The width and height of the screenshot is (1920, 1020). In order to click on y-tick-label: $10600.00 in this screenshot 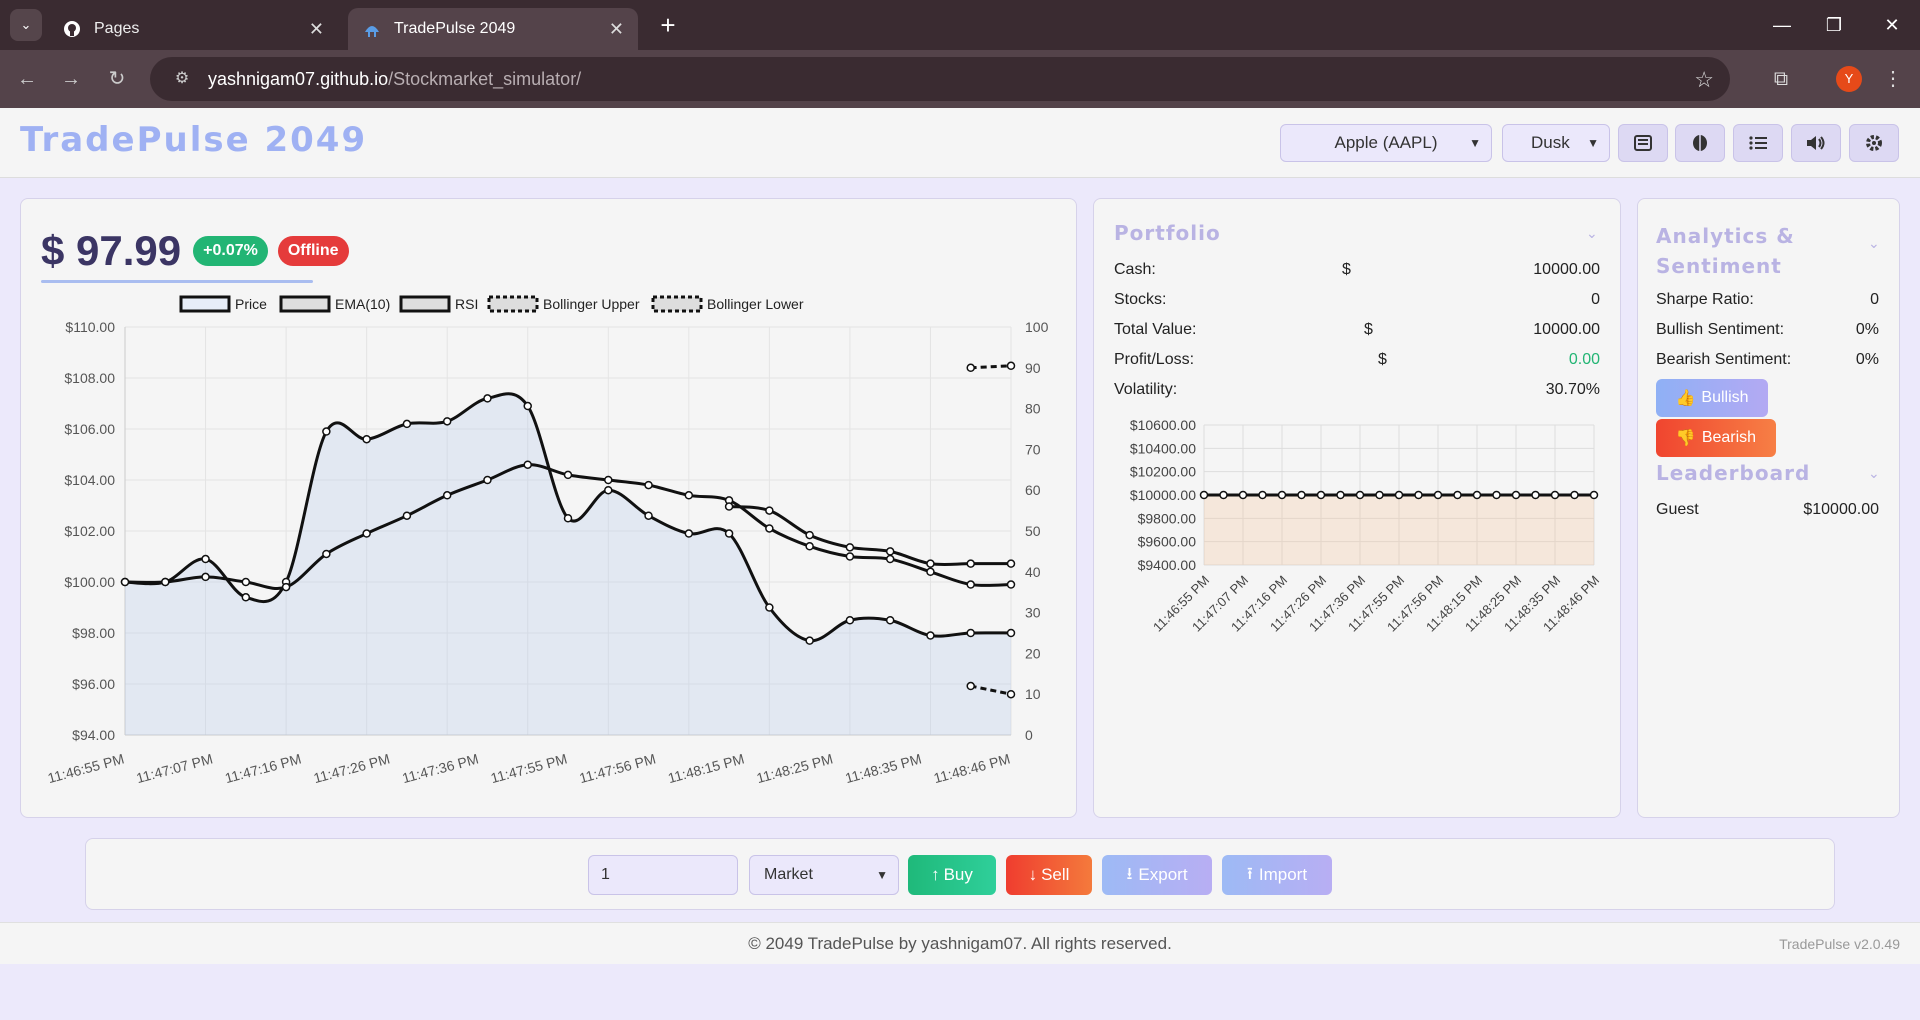, I will do `click(1163, 425)`.